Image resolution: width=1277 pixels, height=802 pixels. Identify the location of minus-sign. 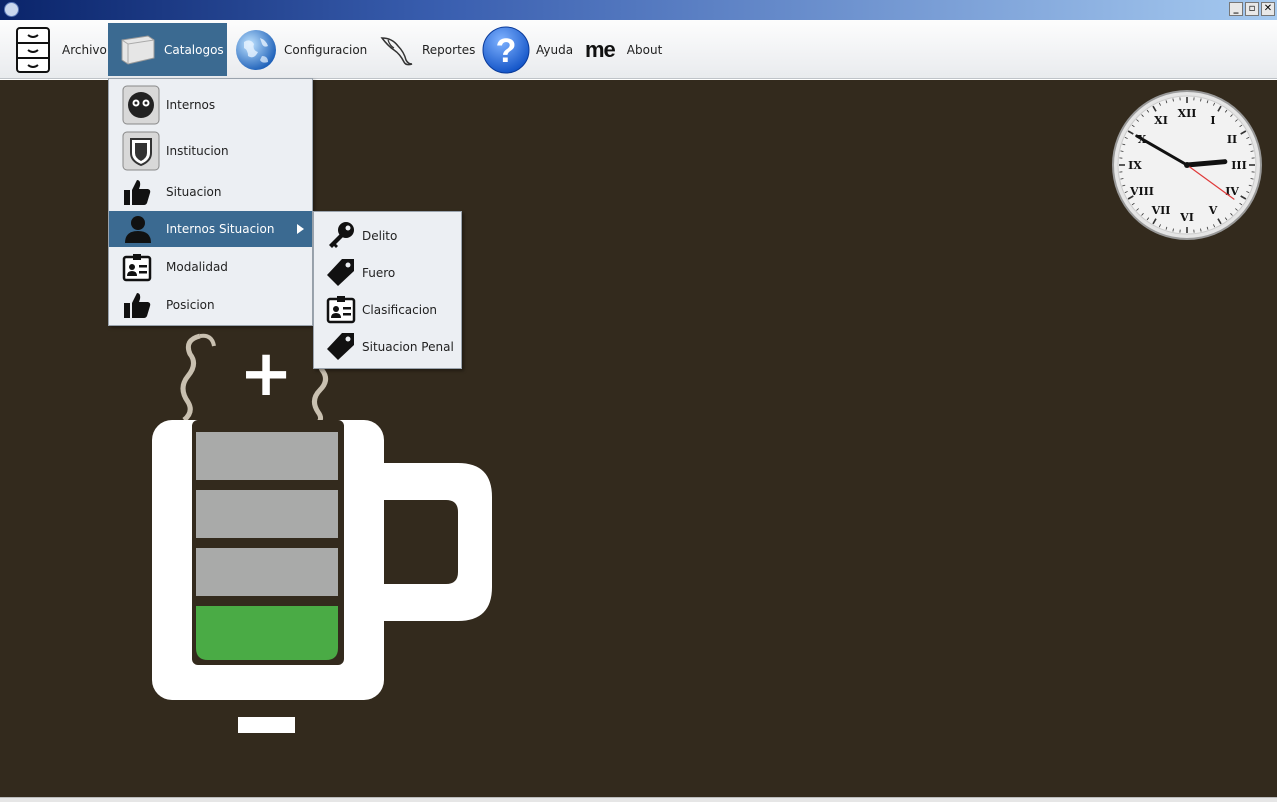
(266, 725).